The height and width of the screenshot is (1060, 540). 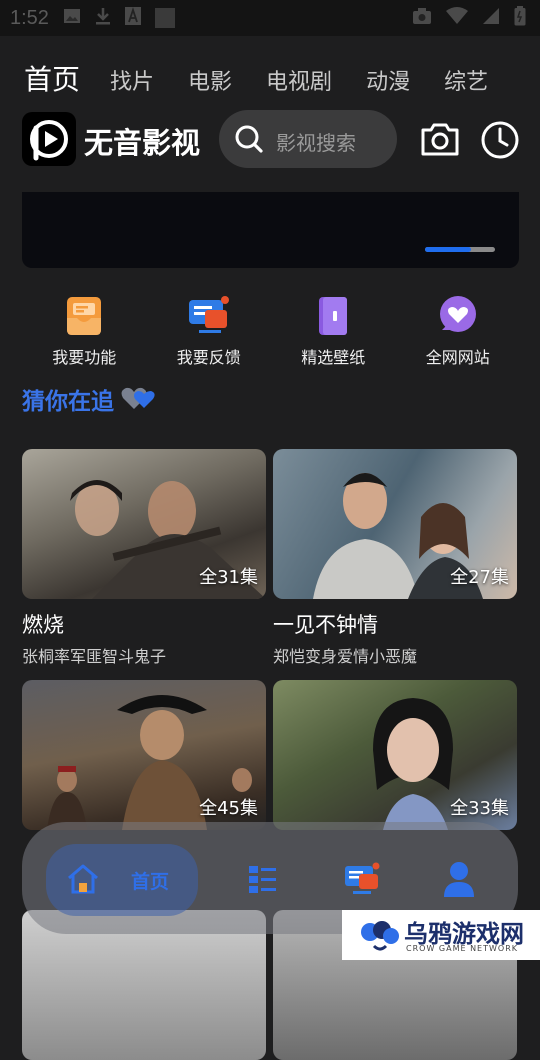 What do you see at coordinates (132, 80) in the screenshot?
I see `tab-find: 找片` at bounding box center [132, 80].